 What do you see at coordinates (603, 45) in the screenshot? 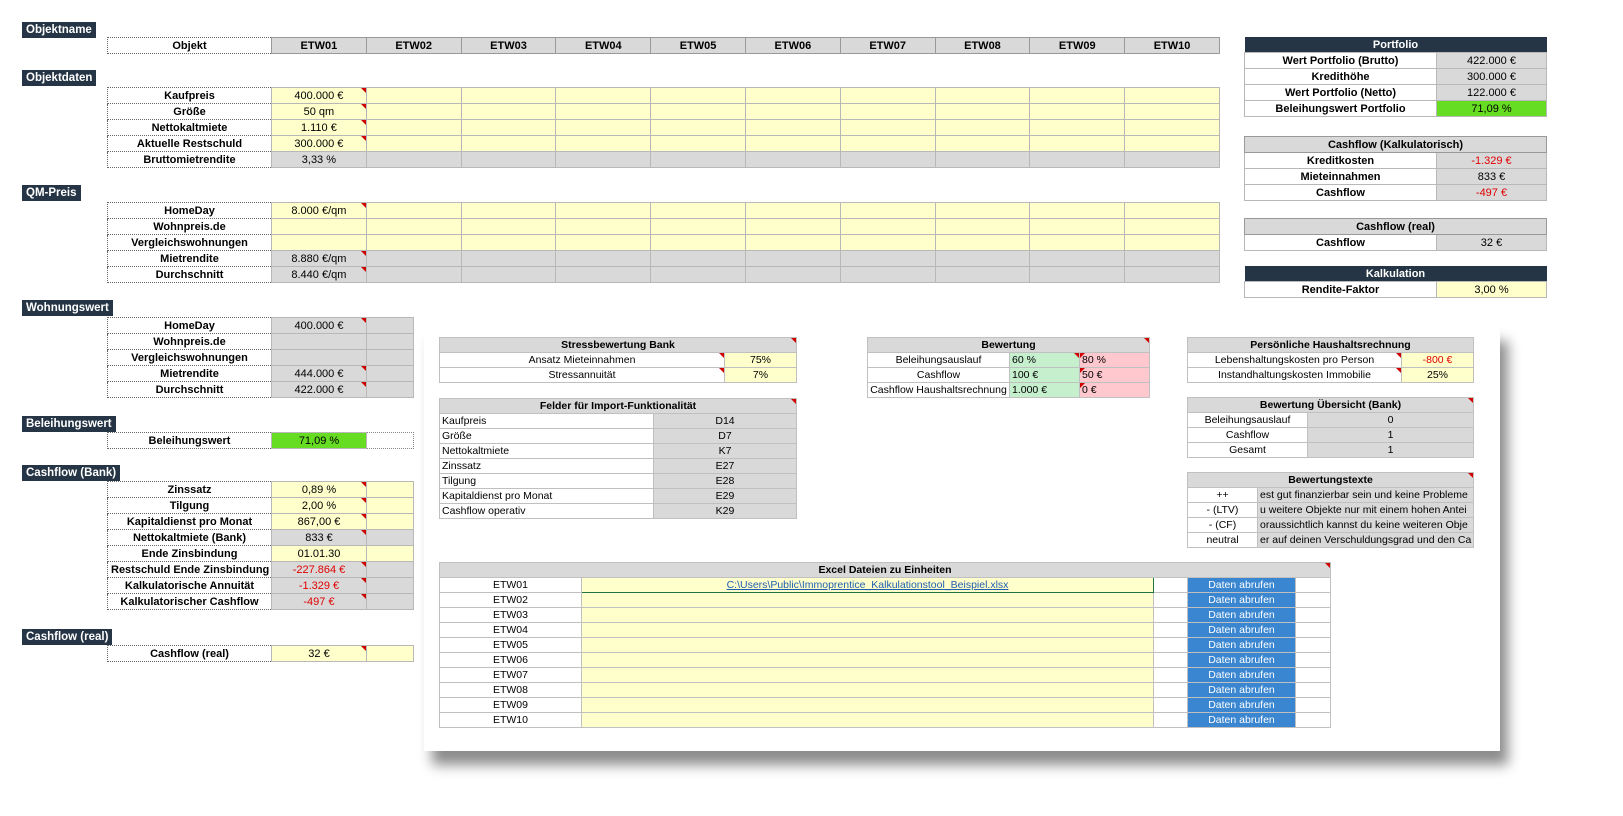
I see `unit-header-etw04: ETW04` at bounding box center [603, 45].